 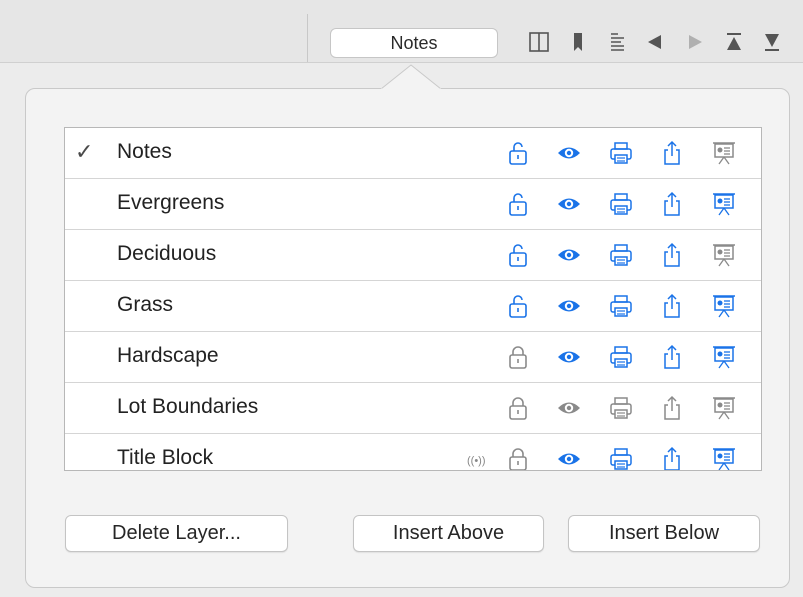 What do you see at coordinates (171, 202) in the screenshot?
I see `layer-name: Evergreens` at bounding box center [171, 202].